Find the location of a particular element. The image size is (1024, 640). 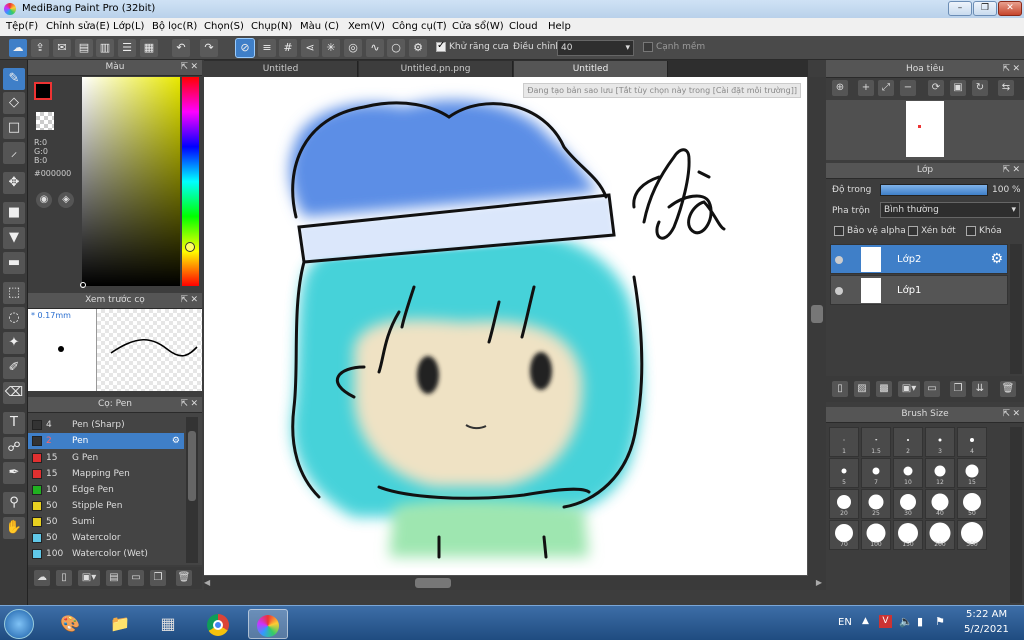

layer-item: Lớp1 is located at coordinates (919, 290).